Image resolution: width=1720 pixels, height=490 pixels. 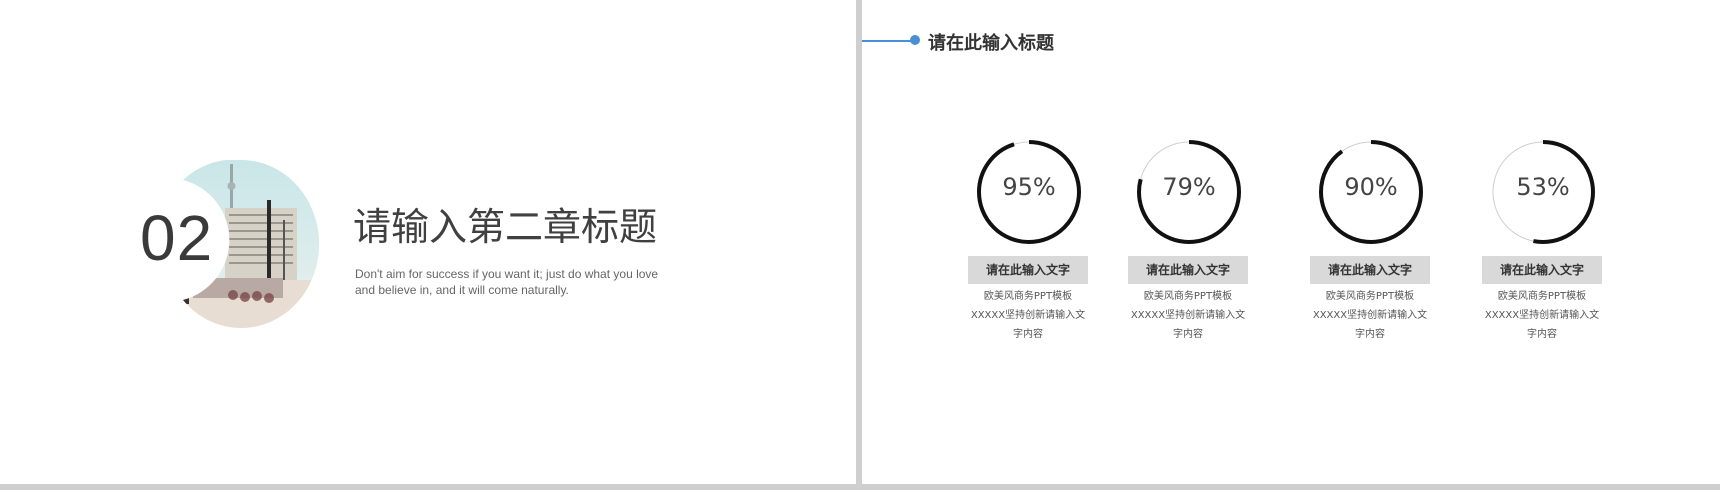 What do you see at coordinates (177, 238) in the screenshot?
I see `chapter-number: 02` at bounding box center [177, 238].